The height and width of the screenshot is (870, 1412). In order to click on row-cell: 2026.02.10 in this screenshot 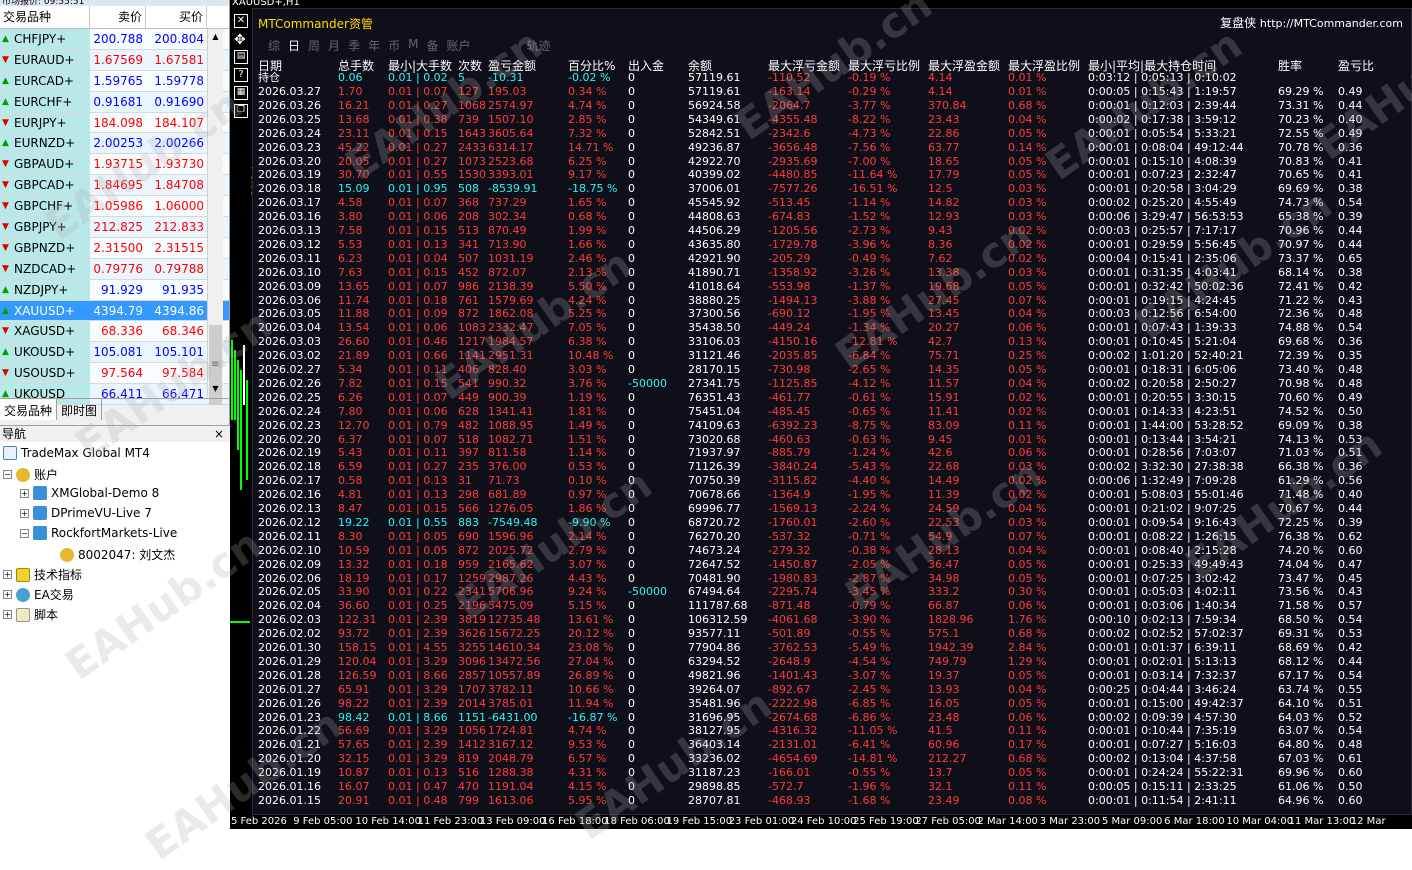, I will do `click(289, 550)`.